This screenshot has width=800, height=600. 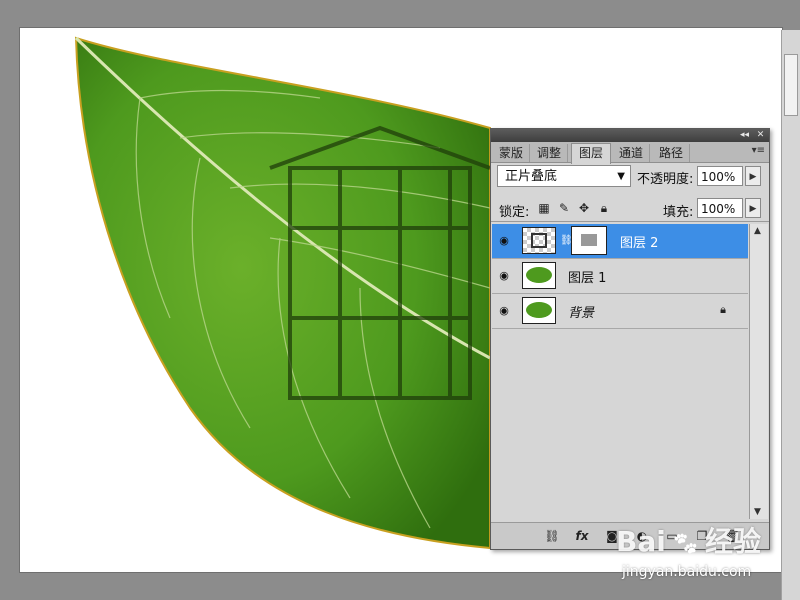 I want to click on tab-paths: 路径, so click(x=671, y=153).